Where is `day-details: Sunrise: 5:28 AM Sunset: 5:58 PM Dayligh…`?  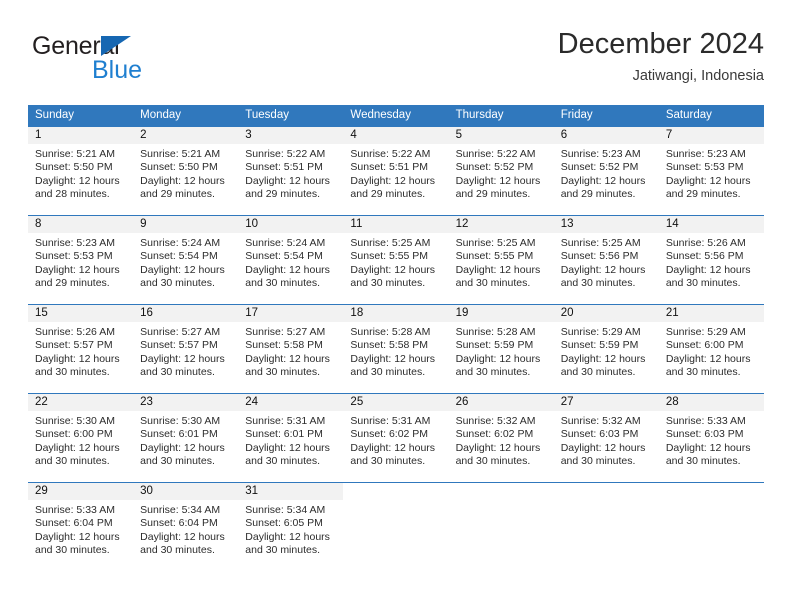
day-details: Sunrise: 5:28 AM Sunset: 5:58 PM Dayligh… is located at coordinates (395, 351).